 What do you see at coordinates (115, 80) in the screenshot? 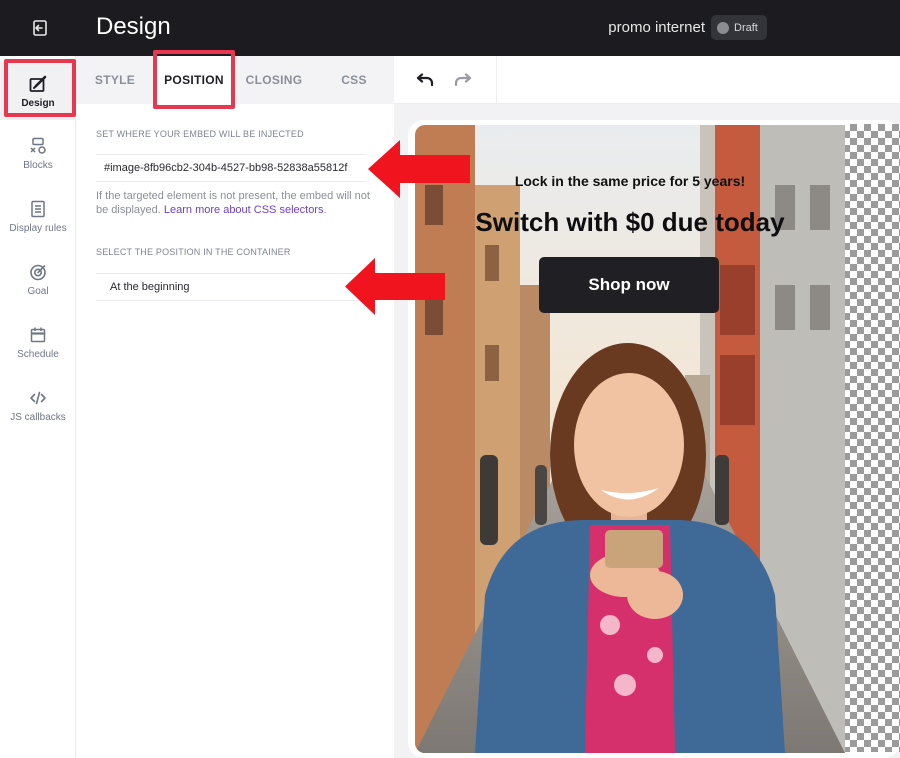
I see `tab-style: STYLE` at bounding box center [115, 80].